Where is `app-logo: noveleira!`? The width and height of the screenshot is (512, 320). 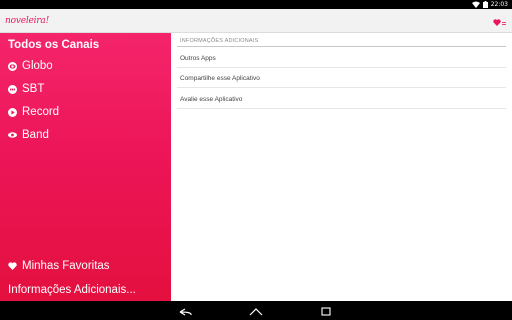 app-logo: noveleira! is located at coordinates (27, 20).